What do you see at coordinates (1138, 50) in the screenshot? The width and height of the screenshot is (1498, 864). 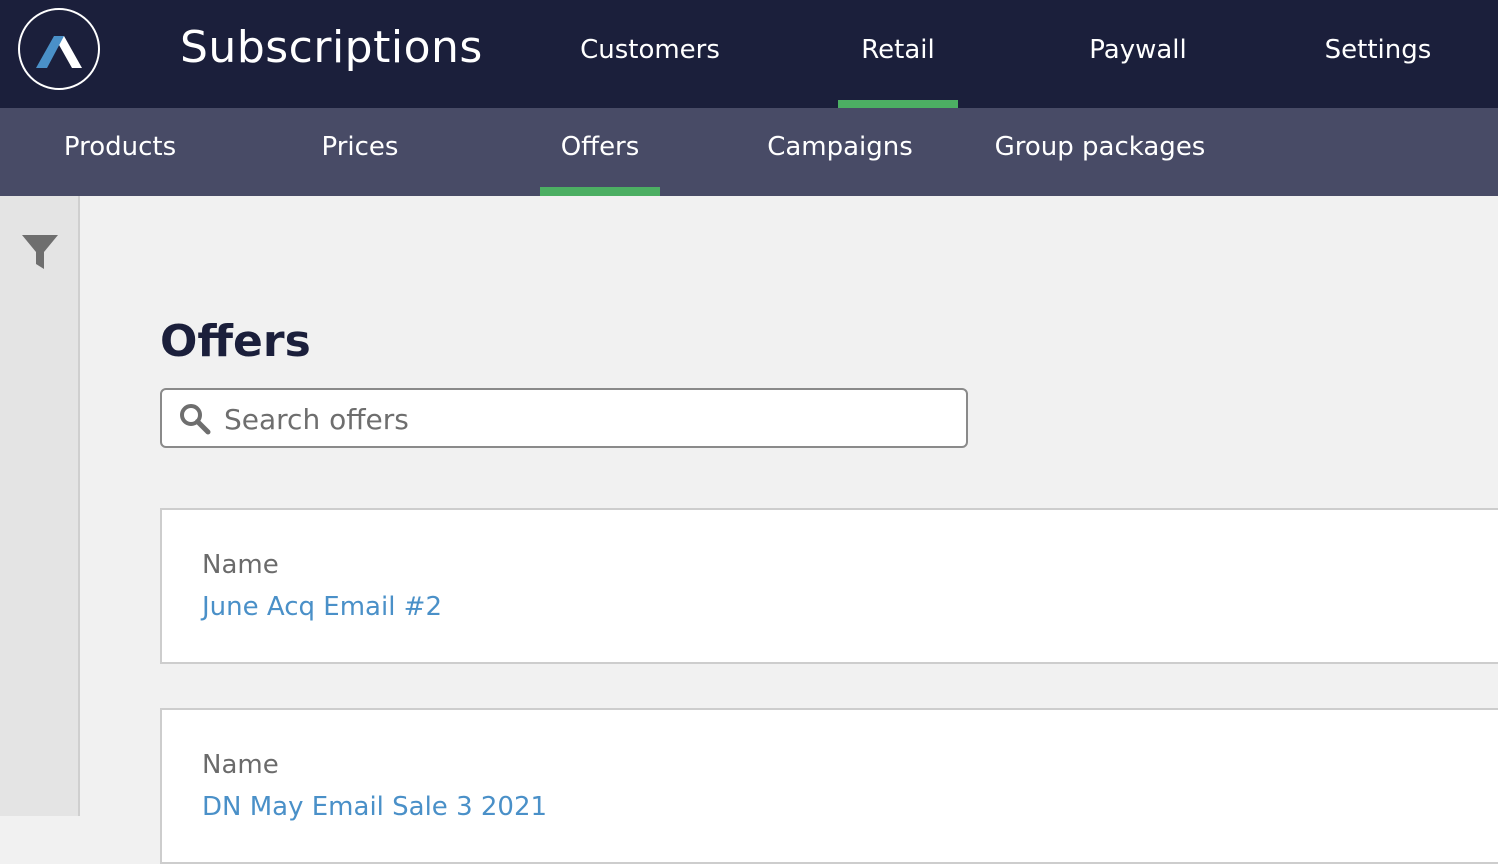 I see `nav-paywall-label: Paywall` at bounding box center [1138, 50].